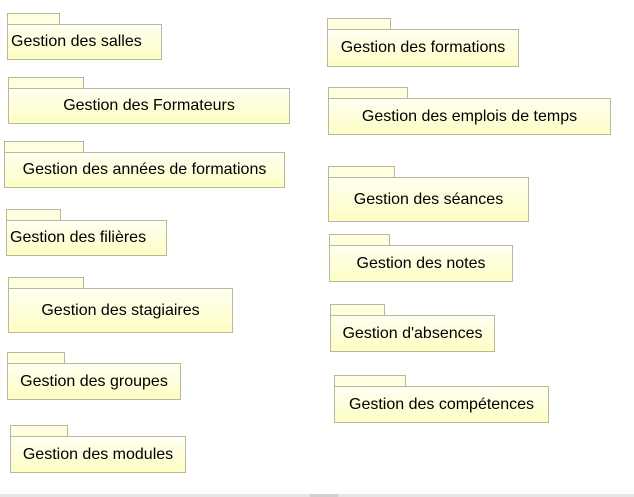 Image resolution: width=634 pixels, height=497 pixels. I want to click on package-body: Gestion d'absences, so click(412, 333).